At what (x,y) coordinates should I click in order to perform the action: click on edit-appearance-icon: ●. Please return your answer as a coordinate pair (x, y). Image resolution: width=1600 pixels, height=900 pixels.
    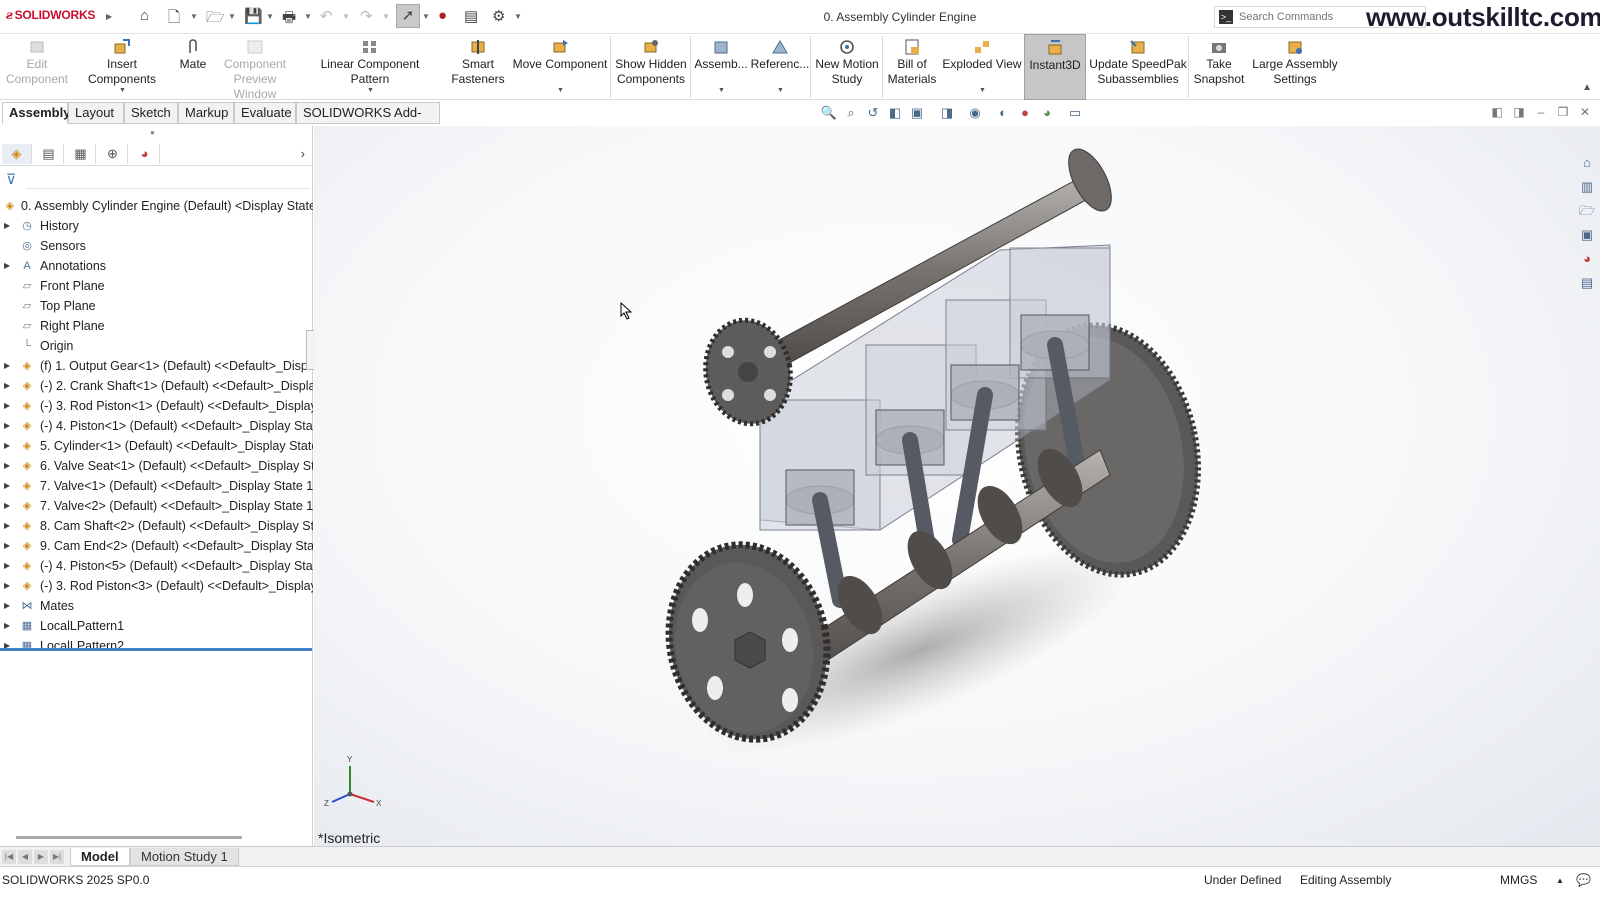
    Looking at the image, I should click on (1025, 113).